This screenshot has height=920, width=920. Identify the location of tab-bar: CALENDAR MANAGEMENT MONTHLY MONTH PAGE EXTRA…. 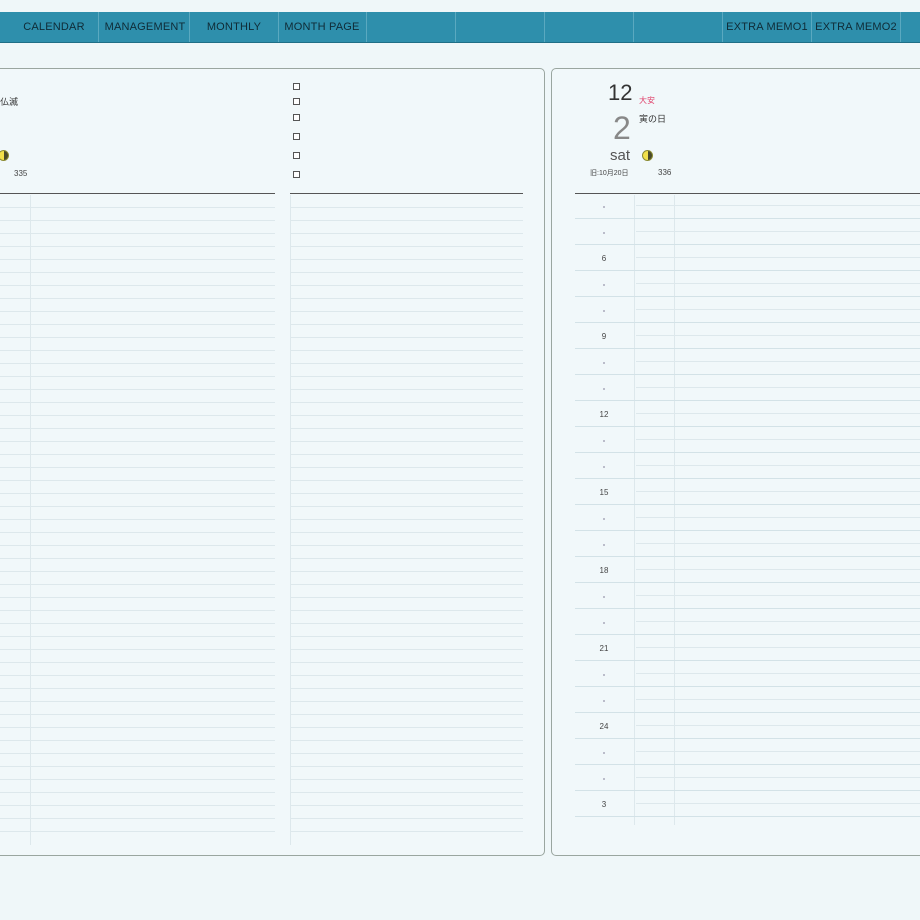
(460, 27).